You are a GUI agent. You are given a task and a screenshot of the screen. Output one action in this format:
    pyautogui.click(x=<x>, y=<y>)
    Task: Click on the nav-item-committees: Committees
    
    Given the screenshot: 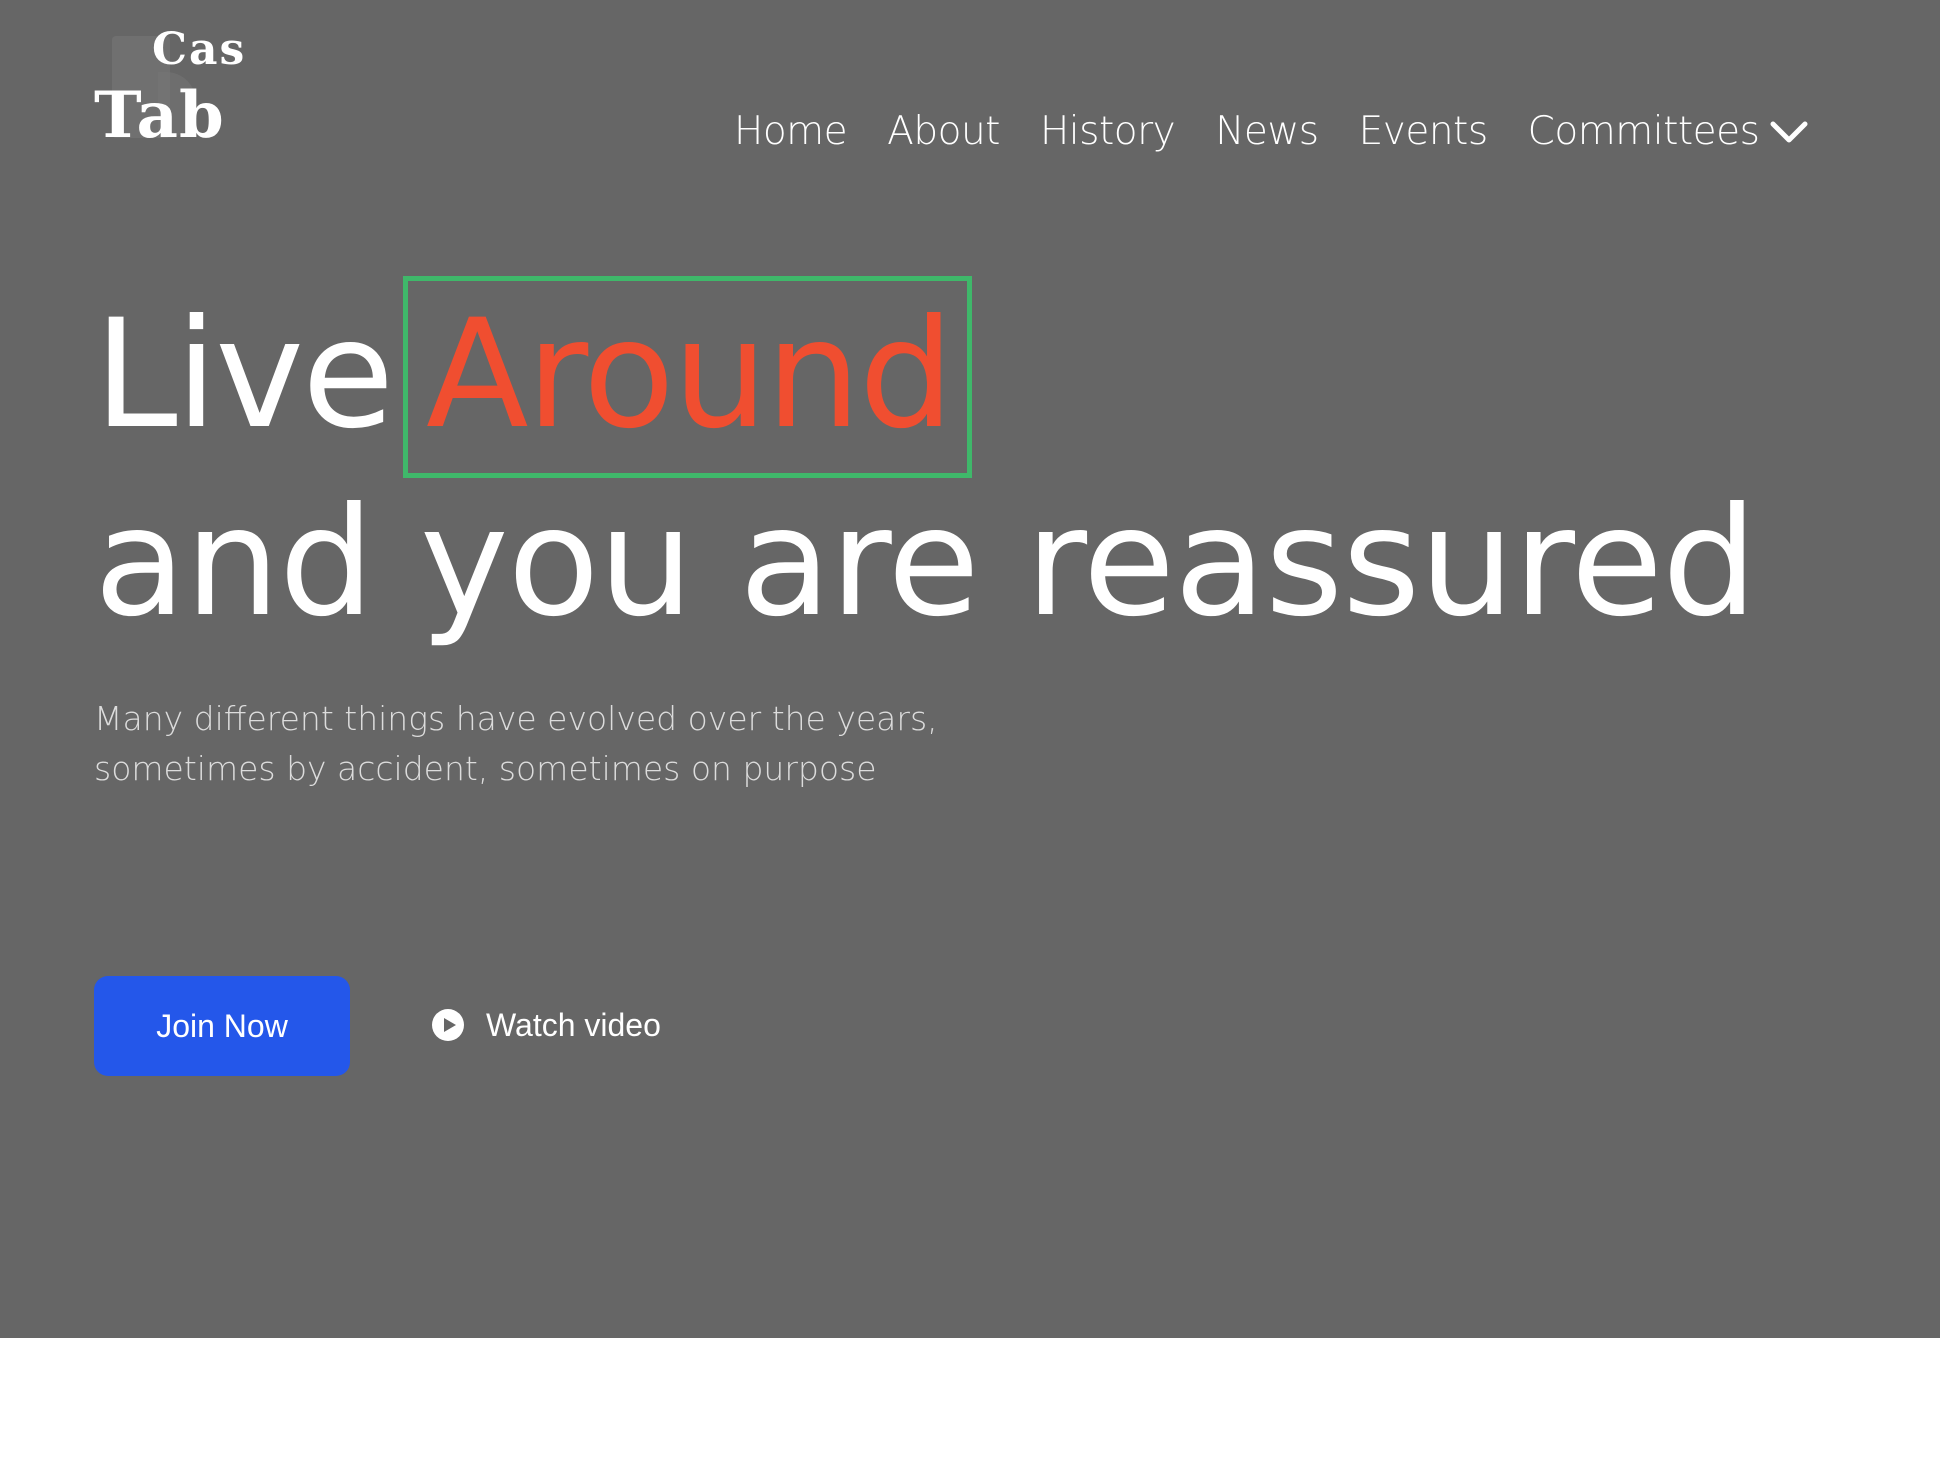 What is the action you would take?
    pyautogui.click(x=1669, y=132)
    